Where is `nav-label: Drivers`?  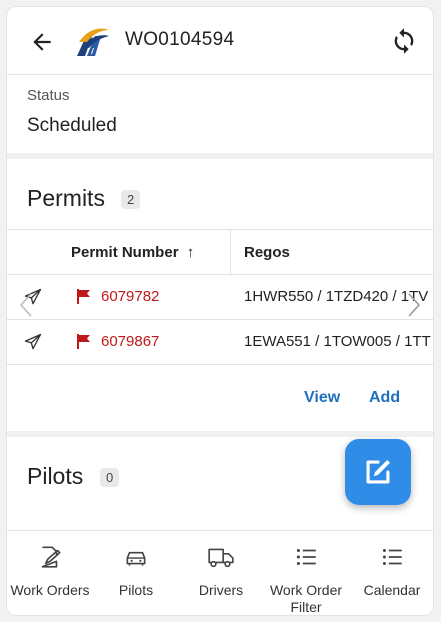 nav-label: Drivers is located at coordinates (221, 590).